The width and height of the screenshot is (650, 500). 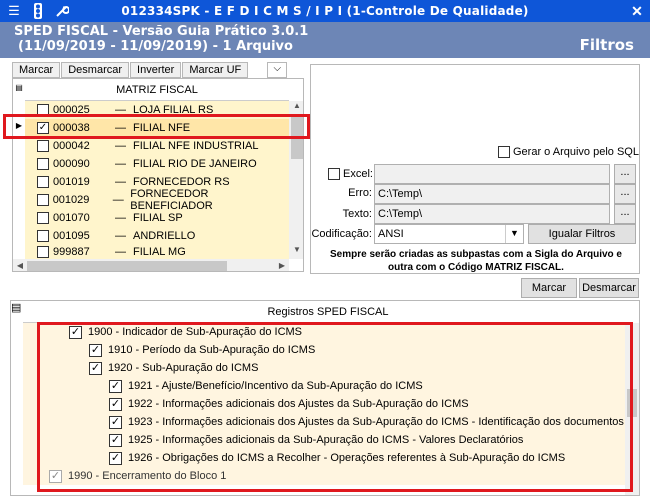 I want to click on texto-label: Texto:, so click(x=357, y=214).